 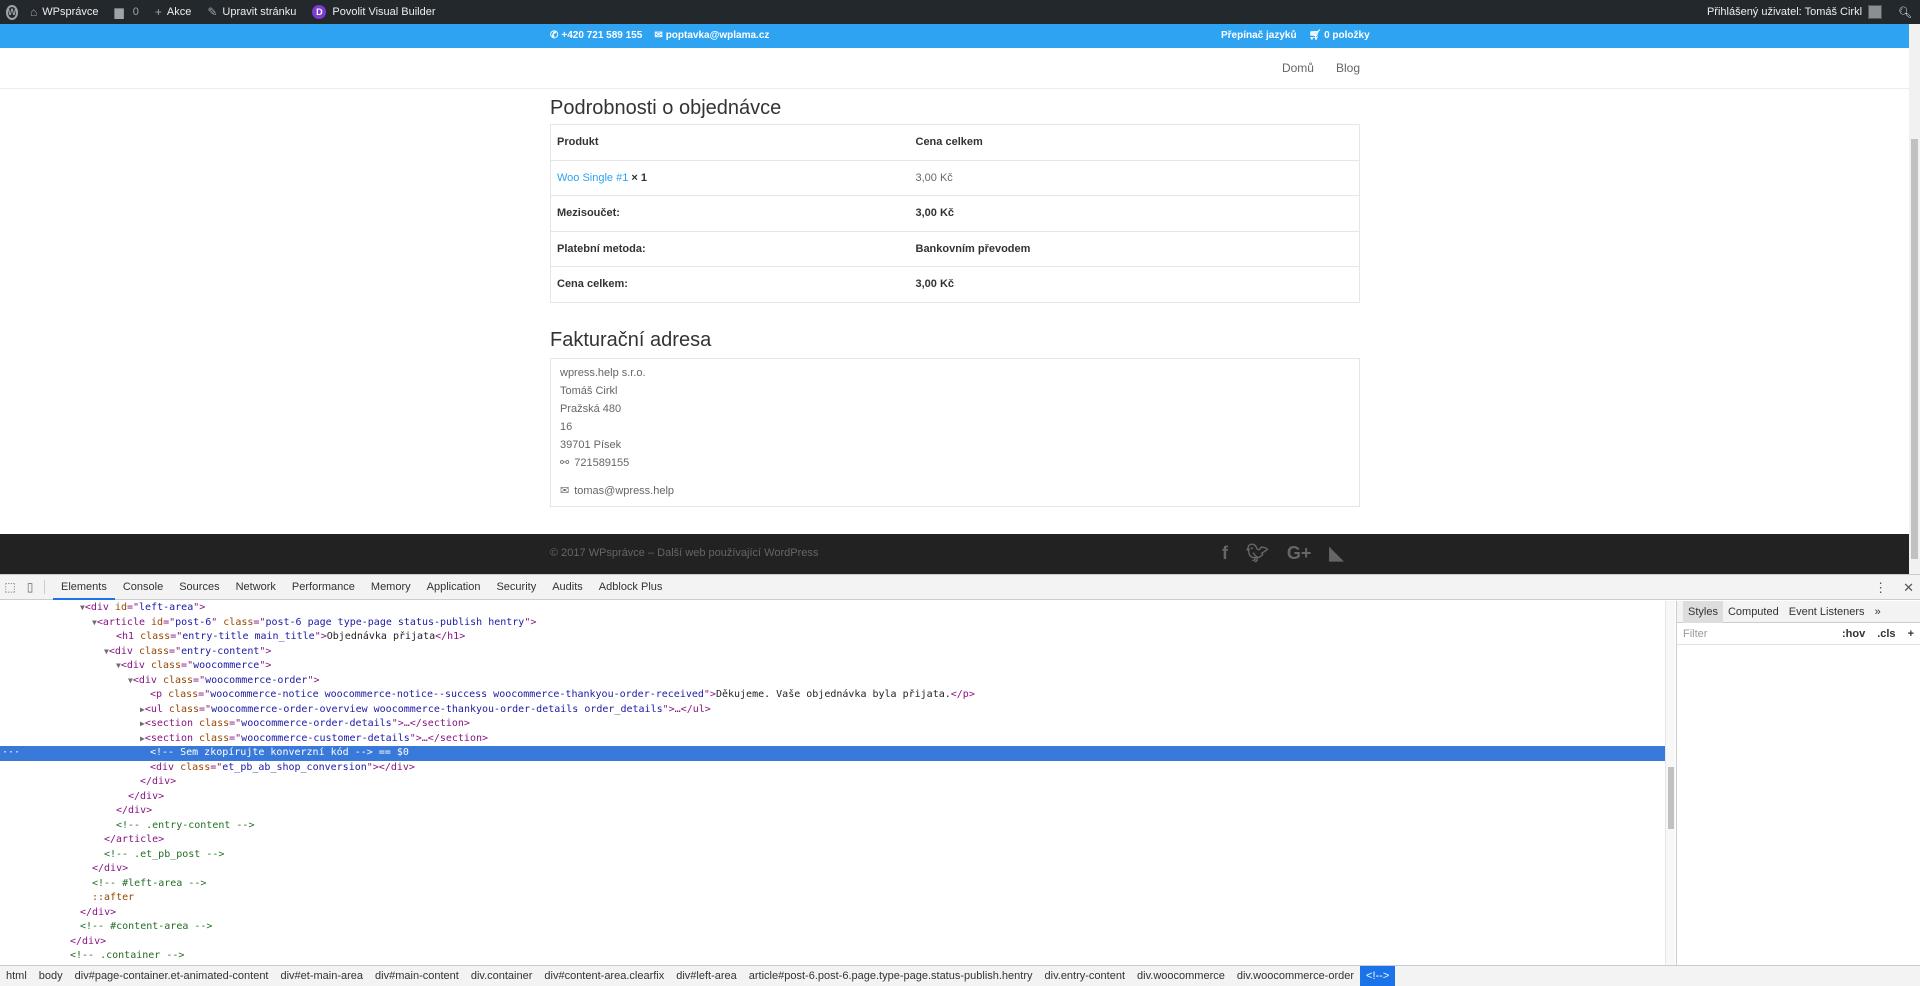 What do you see at coordinates (1377, 976) in the screenshot?
I see `breadcrumb-item-selected: <!-->` at bounding box center [1377, 976].